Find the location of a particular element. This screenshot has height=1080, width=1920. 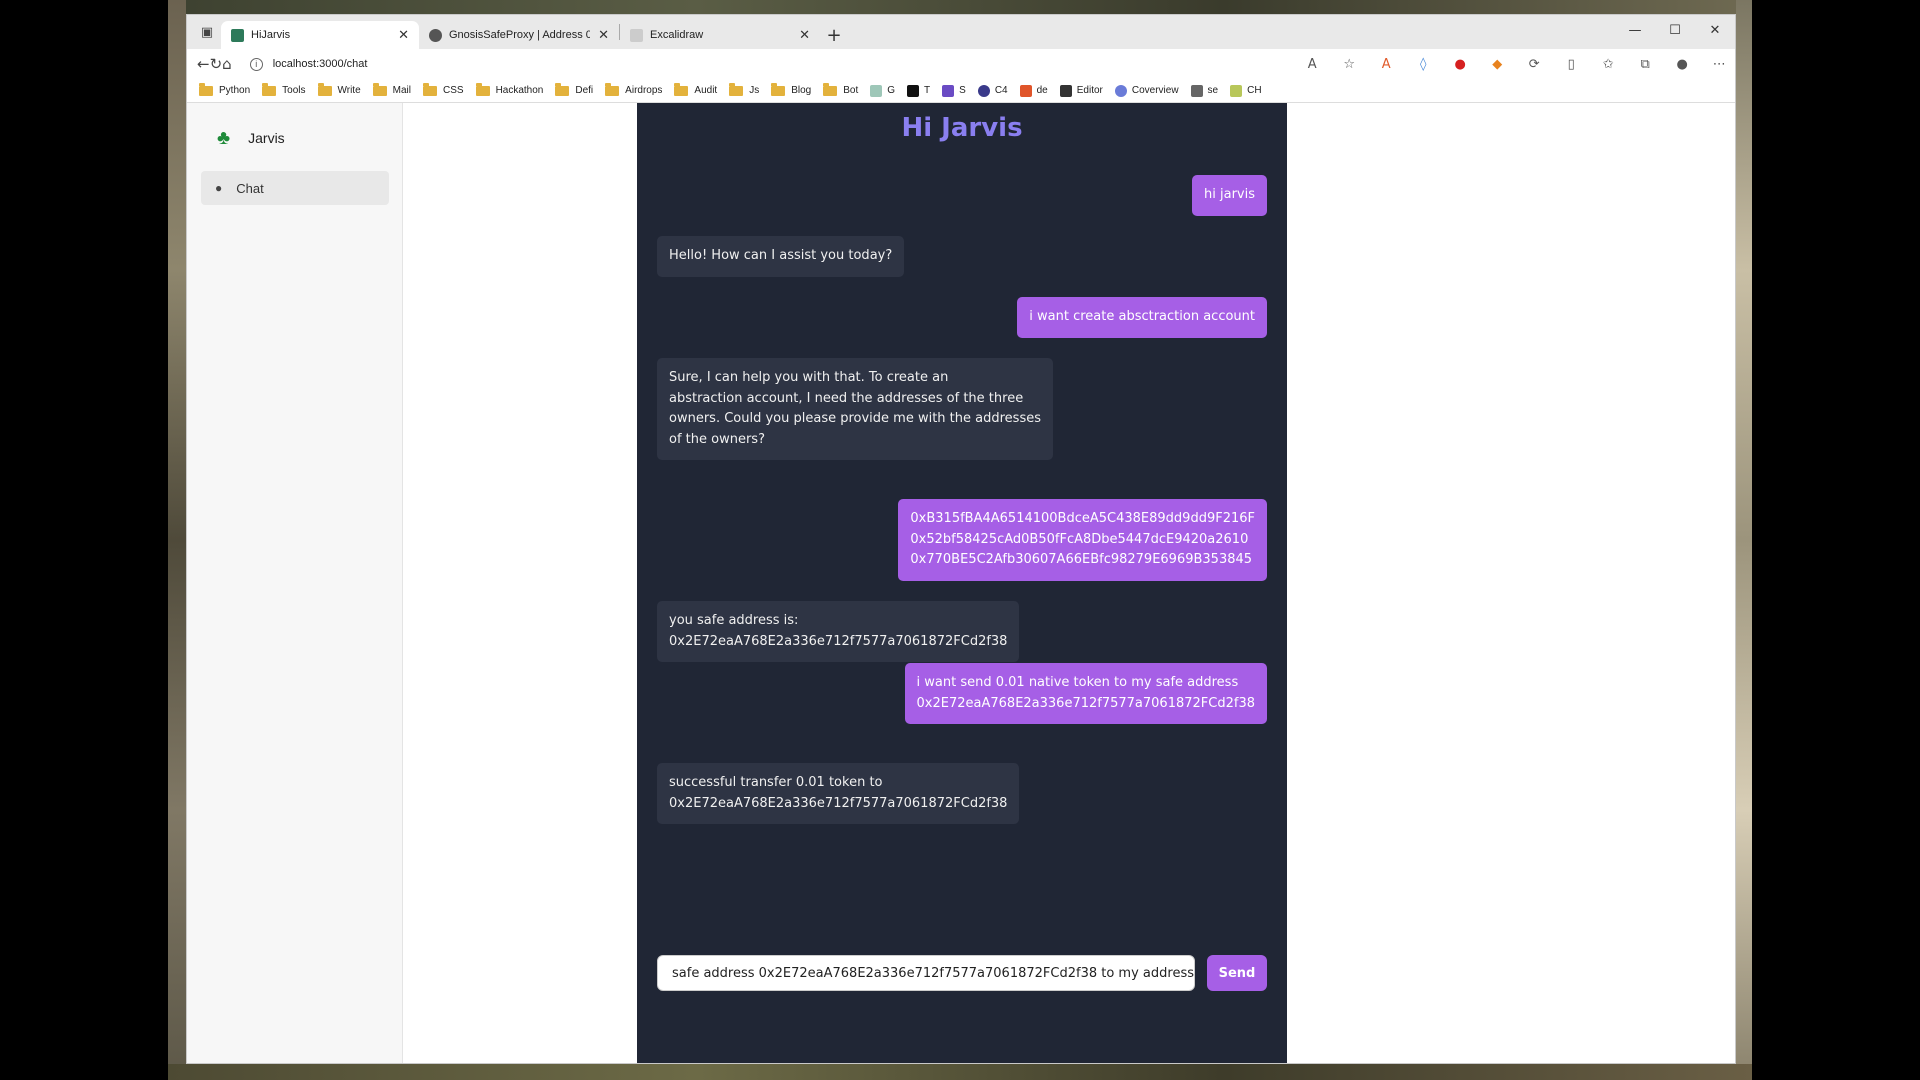

ethereum-icon is located at coordinates (948, 90).